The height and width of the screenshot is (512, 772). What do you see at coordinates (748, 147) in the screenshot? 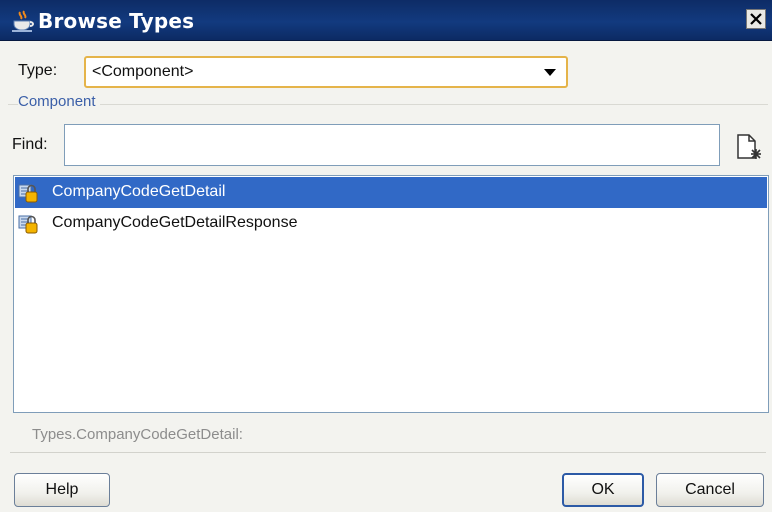
I see `new-file-icon` at bounding box center [748, 147].